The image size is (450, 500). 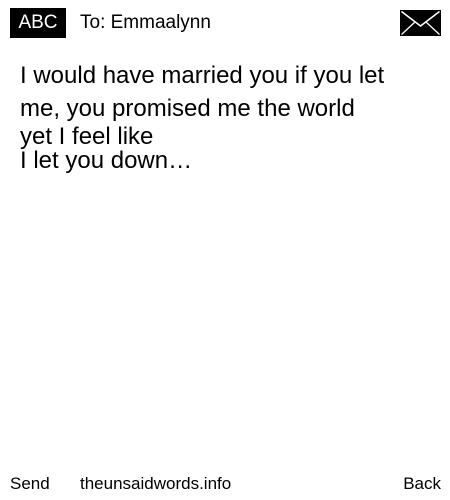 What do you see at coordinates (422, 484) in the screenshot?
I see `back-button: Back` at bounding box center [422, 484].